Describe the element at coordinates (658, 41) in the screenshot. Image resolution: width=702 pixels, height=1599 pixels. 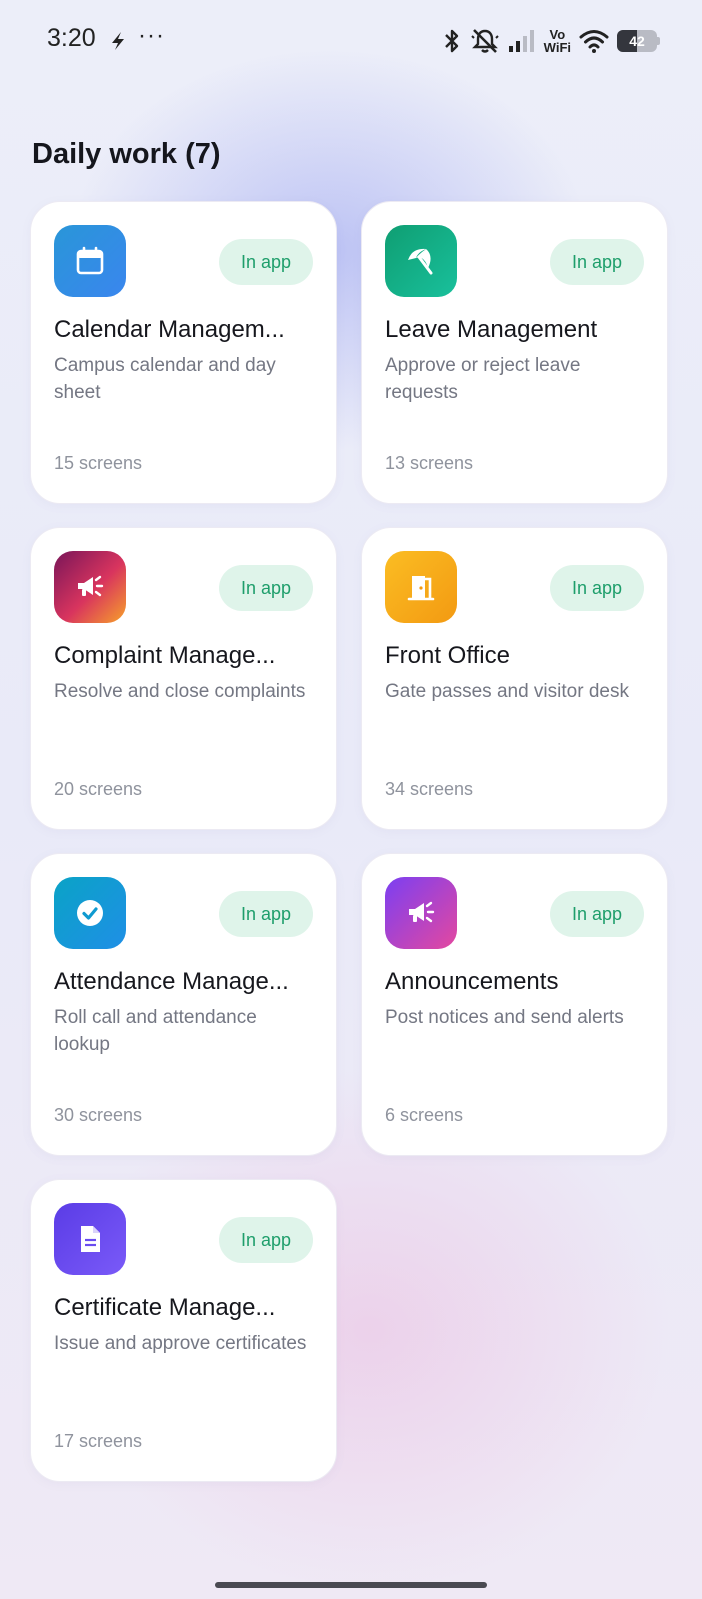
I see `battery-nub` at that location.